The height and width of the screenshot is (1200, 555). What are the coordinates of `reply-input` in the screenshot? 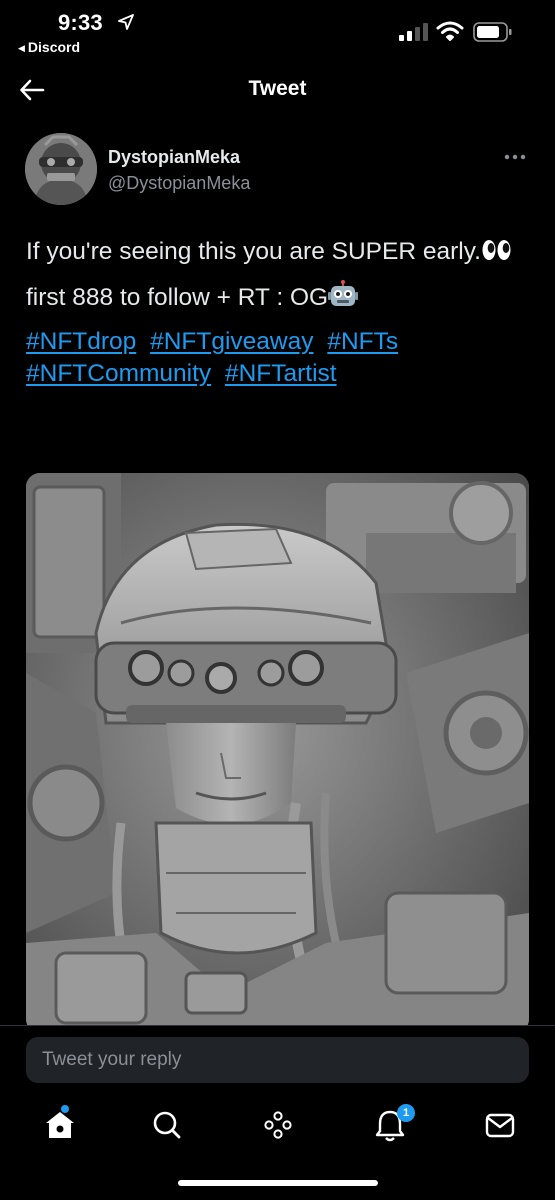 It's located at (277, 1060).